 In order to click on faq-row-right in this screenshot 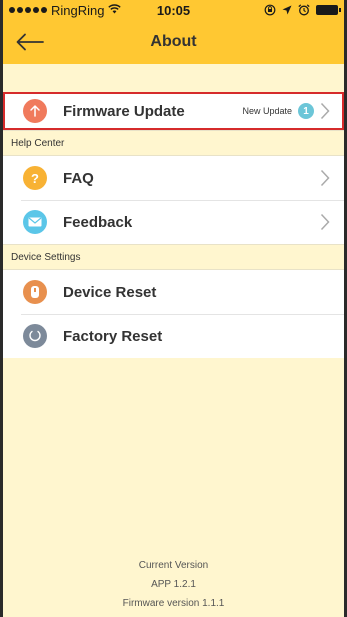, I will do `click(325, 178)`.